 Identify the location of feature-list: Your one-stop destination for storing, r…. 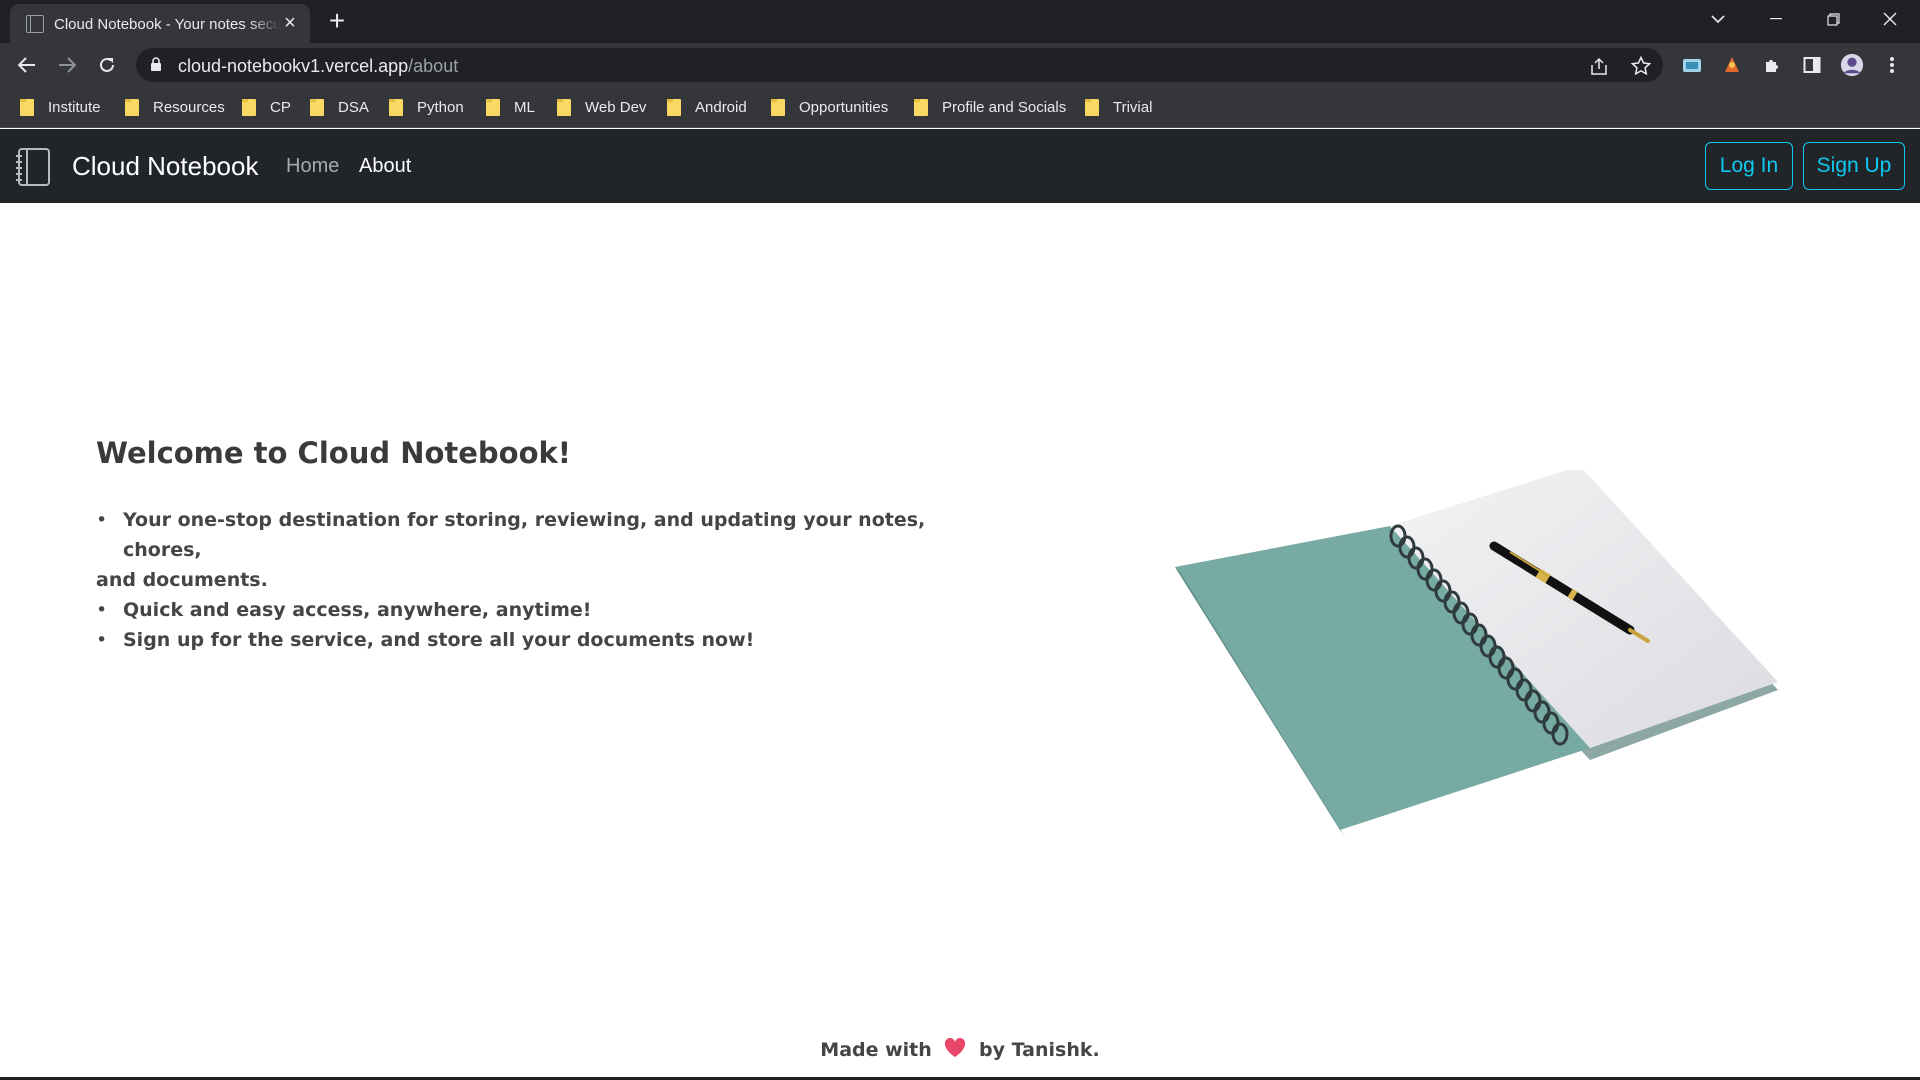
(511, 580).